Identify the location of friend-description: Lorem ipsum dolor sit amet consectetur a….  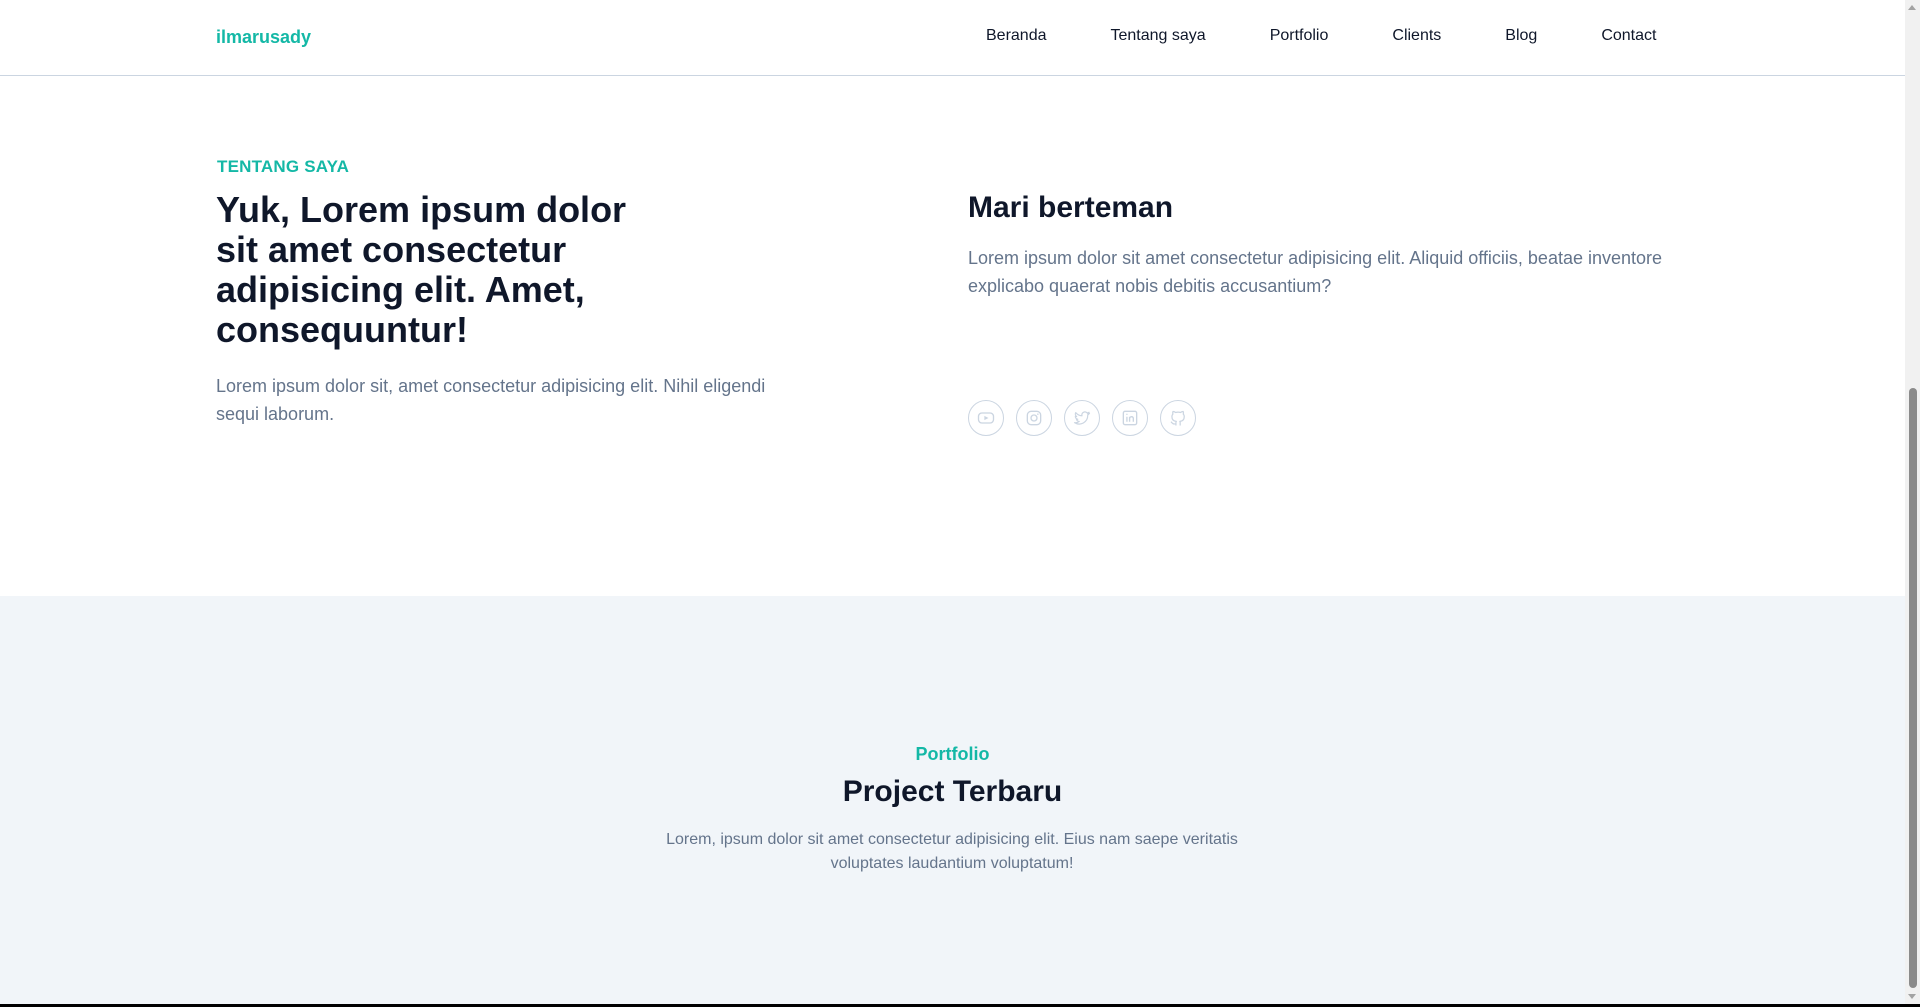
(1315, 272).